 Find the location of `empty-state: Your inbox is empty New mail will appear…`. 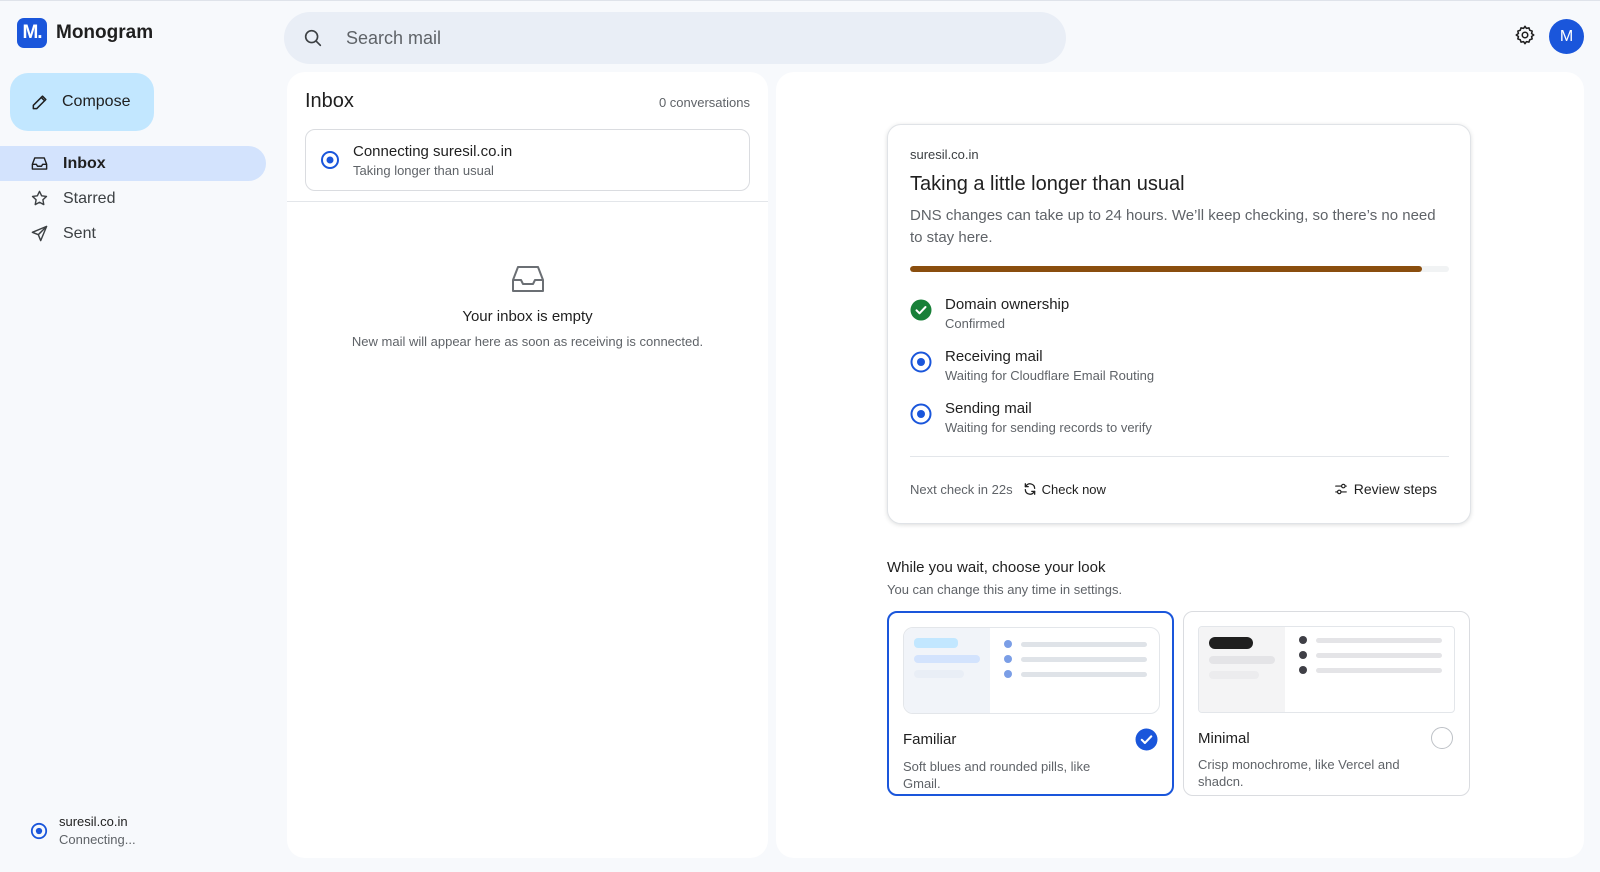

empty-state: Your inbox is empty New mail will appear… is located at coordinates (527, 306).